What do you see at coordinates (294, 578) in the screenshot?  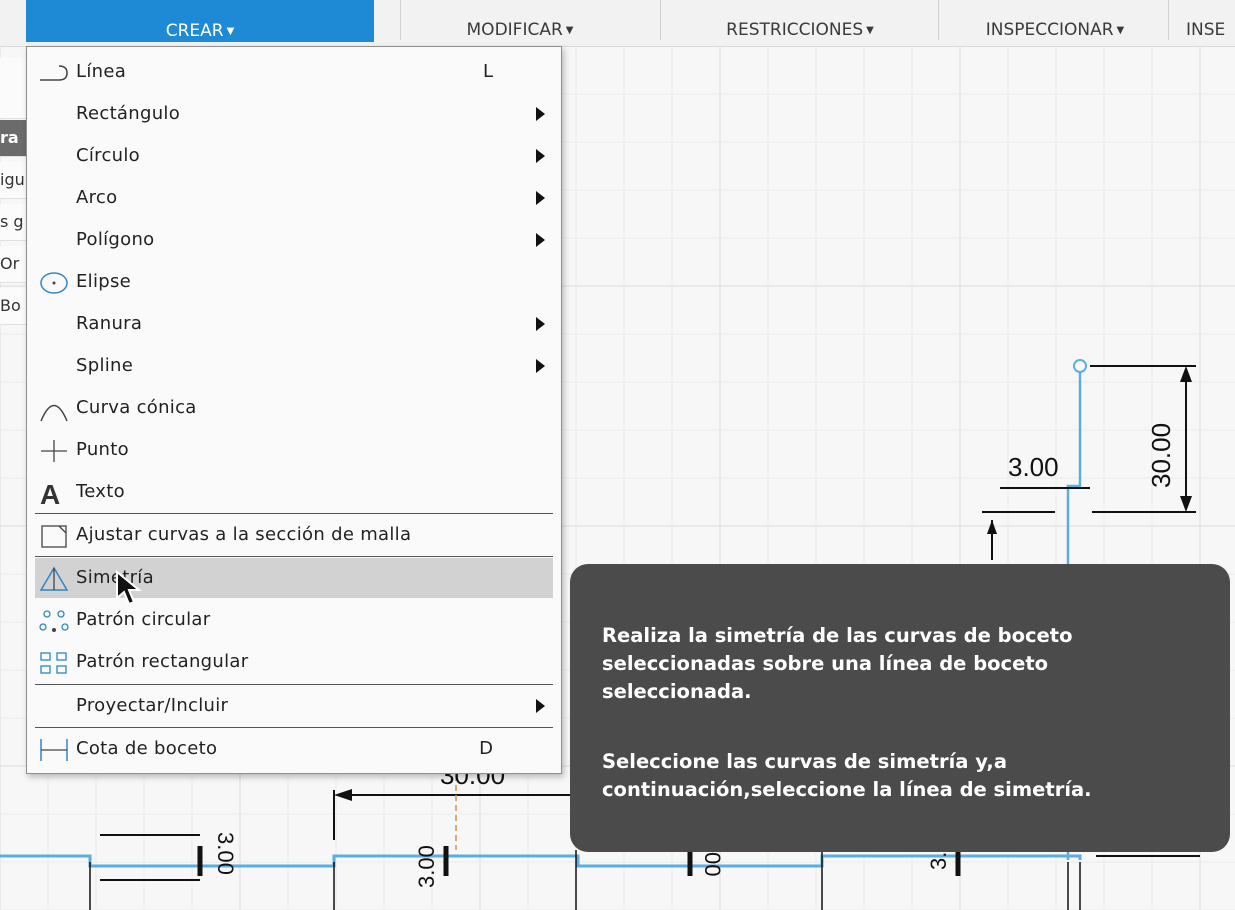 I see `menu-item-simetria: Simetría` at bounding box center [294, 578].